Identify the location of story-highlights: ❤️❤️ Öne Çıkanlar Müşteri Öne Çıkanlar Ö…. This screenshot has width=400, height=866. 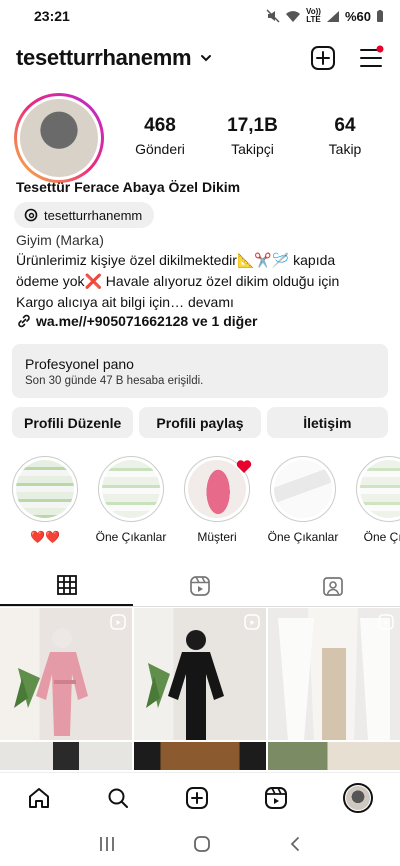
(206, 500).